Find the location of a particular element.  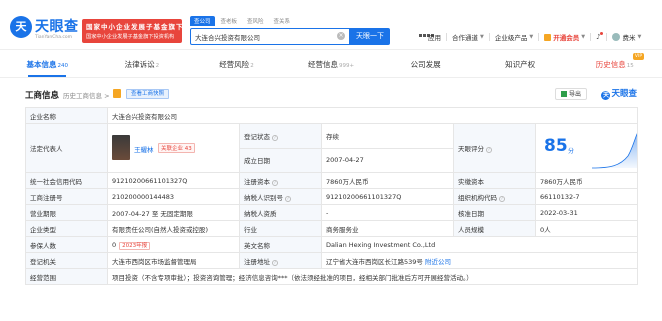

taxpayer-id-label: 纳税人识别号? is located at coordinates (280, 196).